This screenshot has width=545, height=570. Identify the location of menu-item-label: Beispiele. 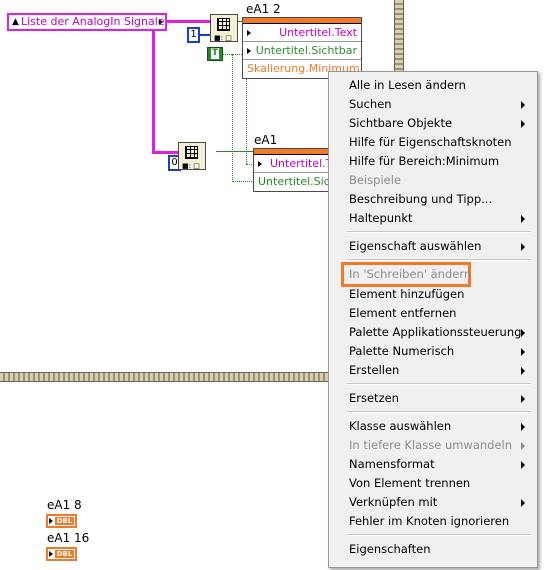
(375, 180).